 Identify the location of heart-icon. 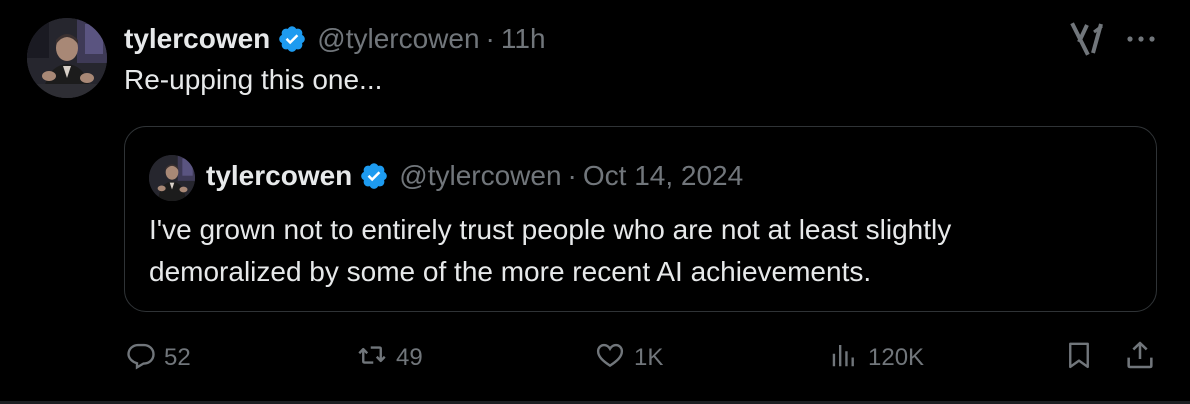
(610, 358).